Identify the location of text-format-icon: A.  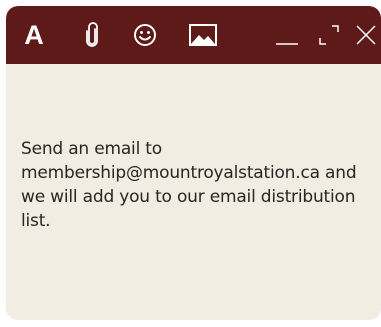
(34, 34).